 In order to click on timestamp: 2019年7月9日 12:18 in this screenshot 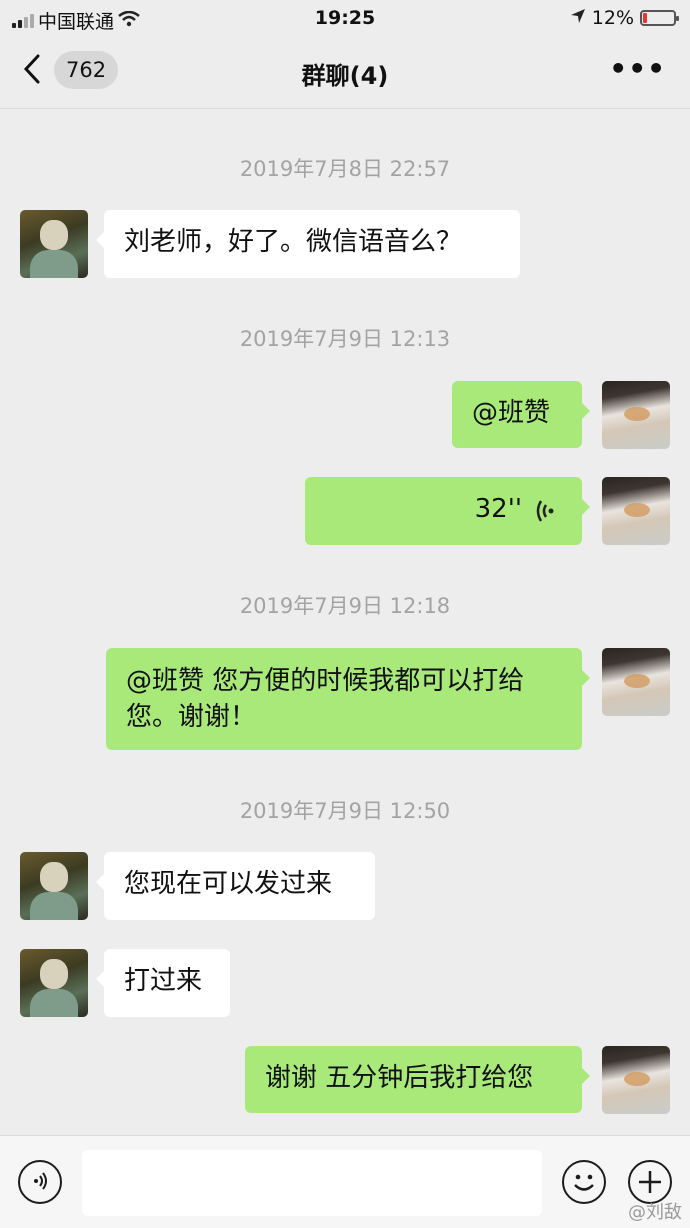, I will do `click(345, 606)`.